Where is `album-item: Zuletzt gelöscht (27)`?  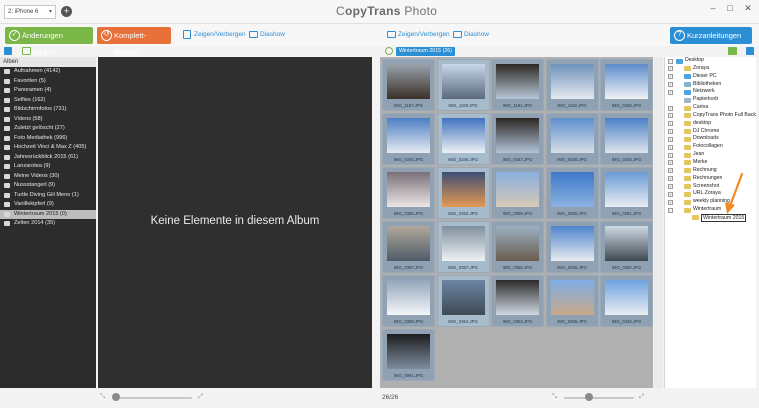
album-item: Zuletzt gelöscht (27) is located at coordinates (48, 129).